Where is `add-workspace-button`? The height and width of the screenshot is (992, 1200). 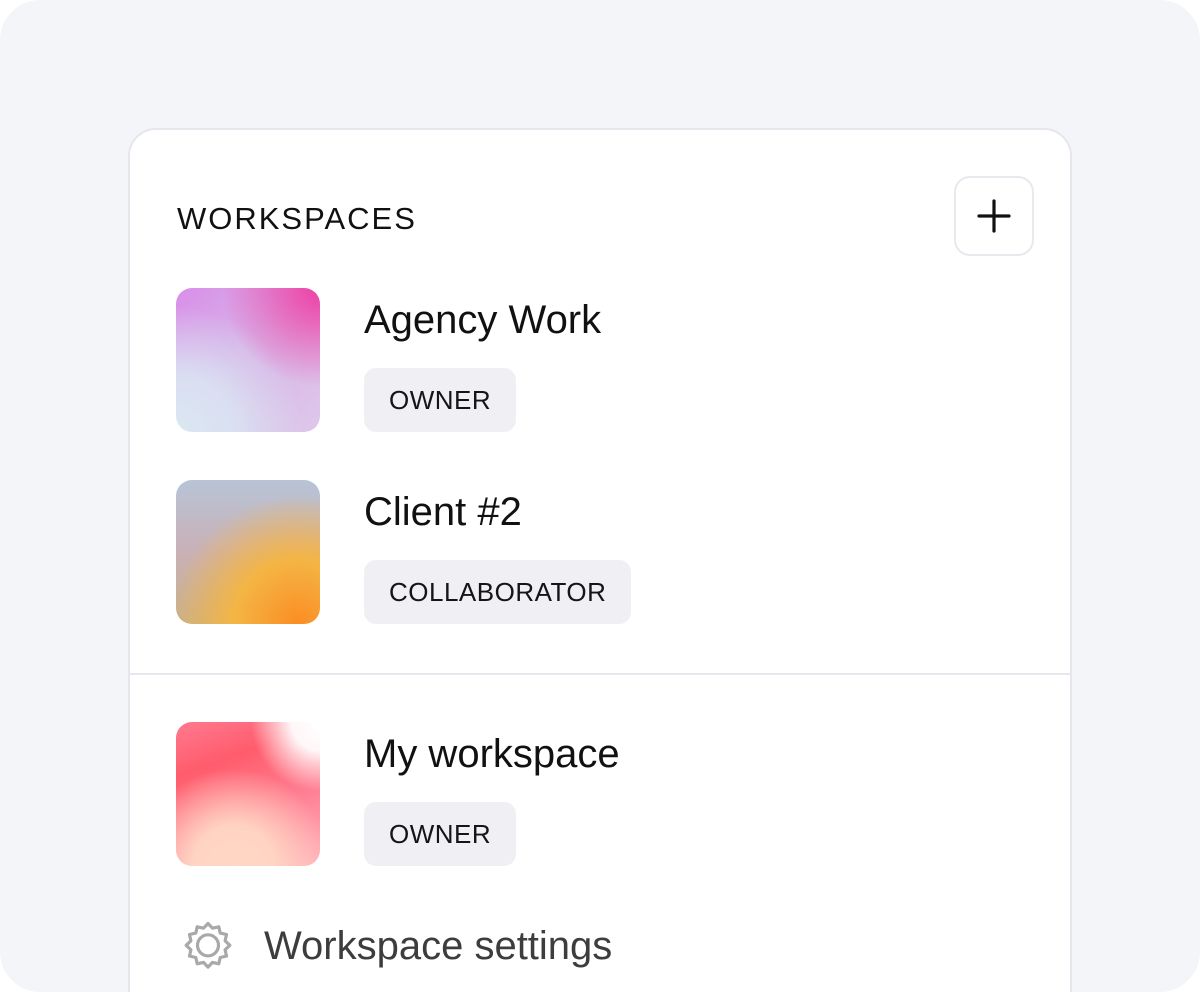 add-workspace-button is located at coordinates (994, 216).